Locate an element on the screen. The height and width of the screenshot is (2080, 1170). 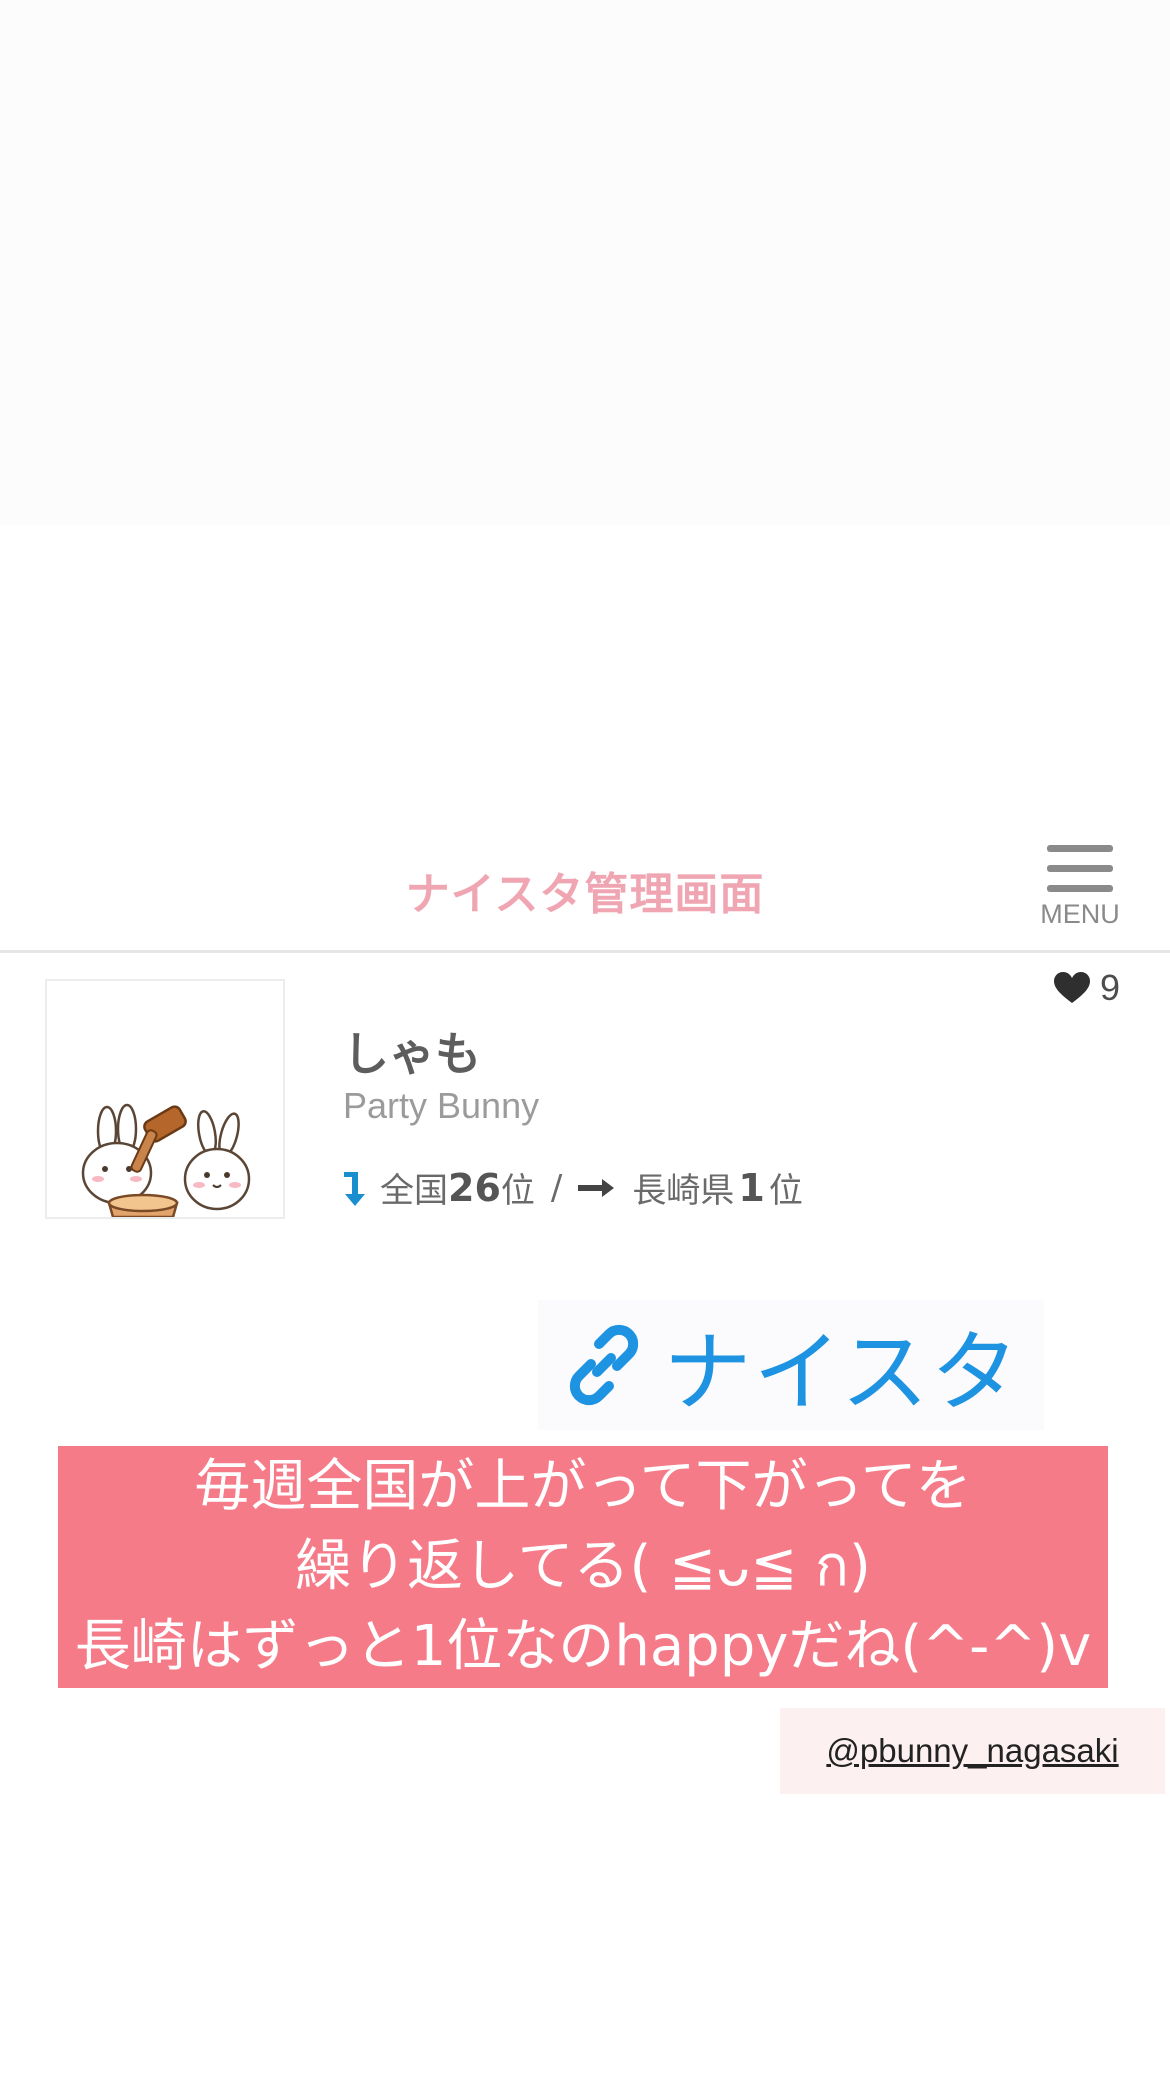
rank-same-arrow-icon is located at coordinates (596, 1187).